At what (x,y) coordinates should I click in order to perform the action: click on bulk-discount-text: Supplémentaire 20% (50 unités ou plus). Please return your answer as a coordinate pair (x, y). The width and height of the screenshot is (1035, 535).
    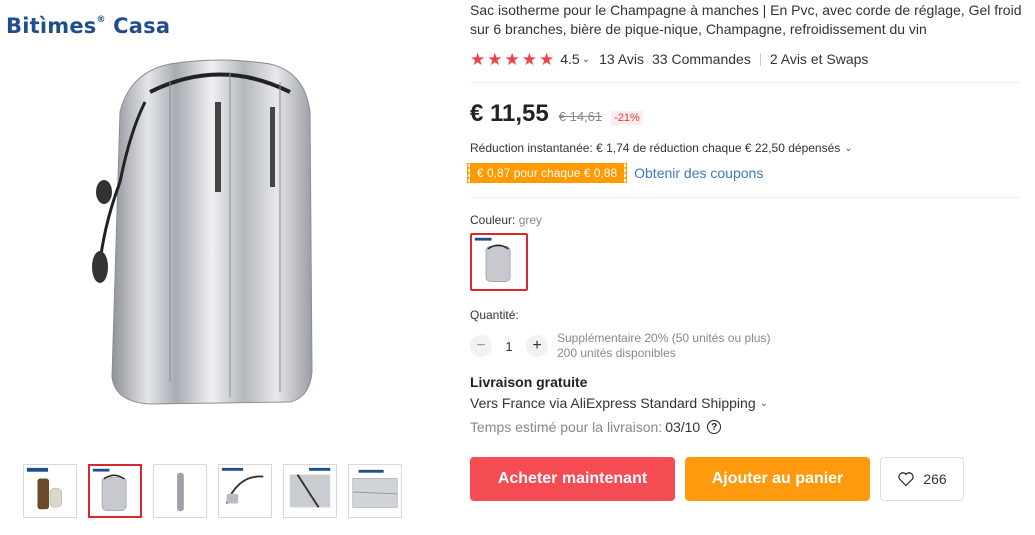
    Looking at the image, I should click on (664, 338).